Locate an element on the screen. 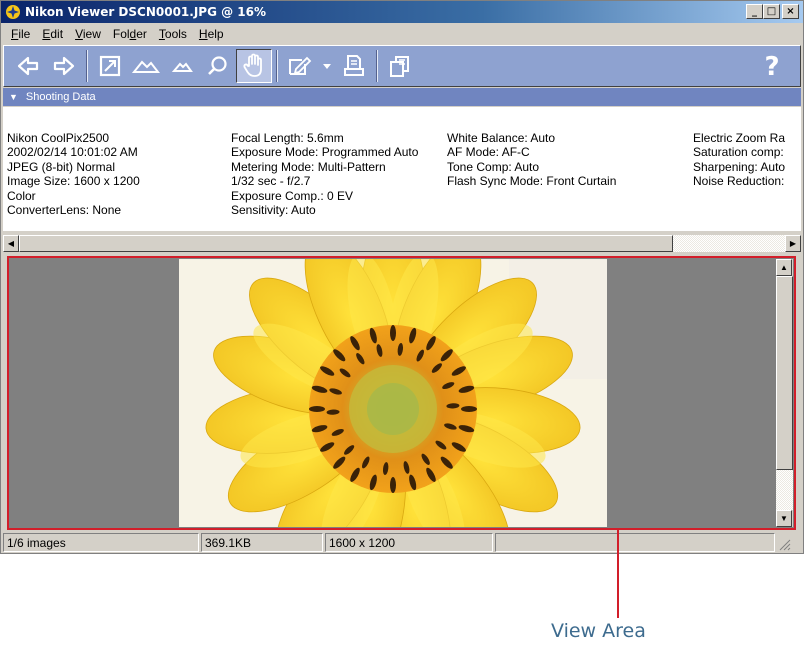 This screenshot has width=804, height=651. status-bar: 1/6 images 369.1KB 1600 x 1200 is located at coordinates (402, 543).